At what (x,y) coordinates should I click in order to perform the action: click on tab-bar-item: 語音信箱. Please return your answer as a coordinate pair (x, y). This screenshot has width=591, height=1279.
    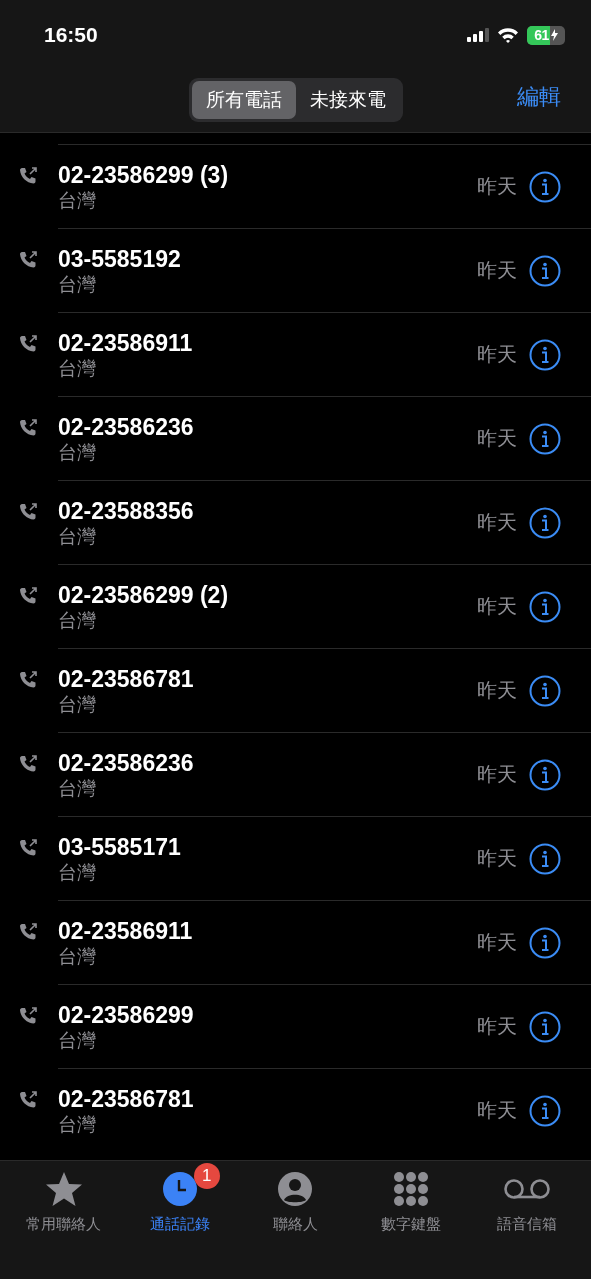
    Looking at the image, I should click on (527, 1201).